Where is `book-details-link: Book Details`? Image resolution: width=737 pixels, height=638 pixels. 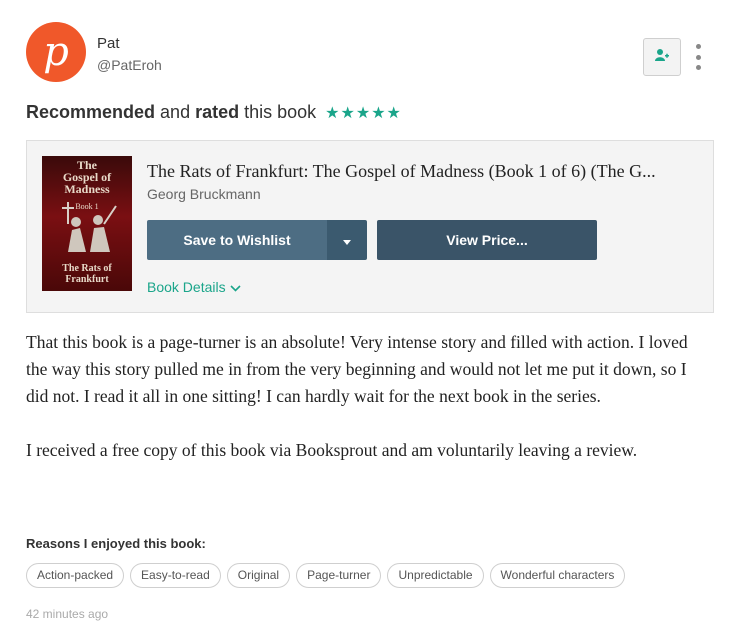 book-details-link: Book Details is located at coordinates (194, 287).